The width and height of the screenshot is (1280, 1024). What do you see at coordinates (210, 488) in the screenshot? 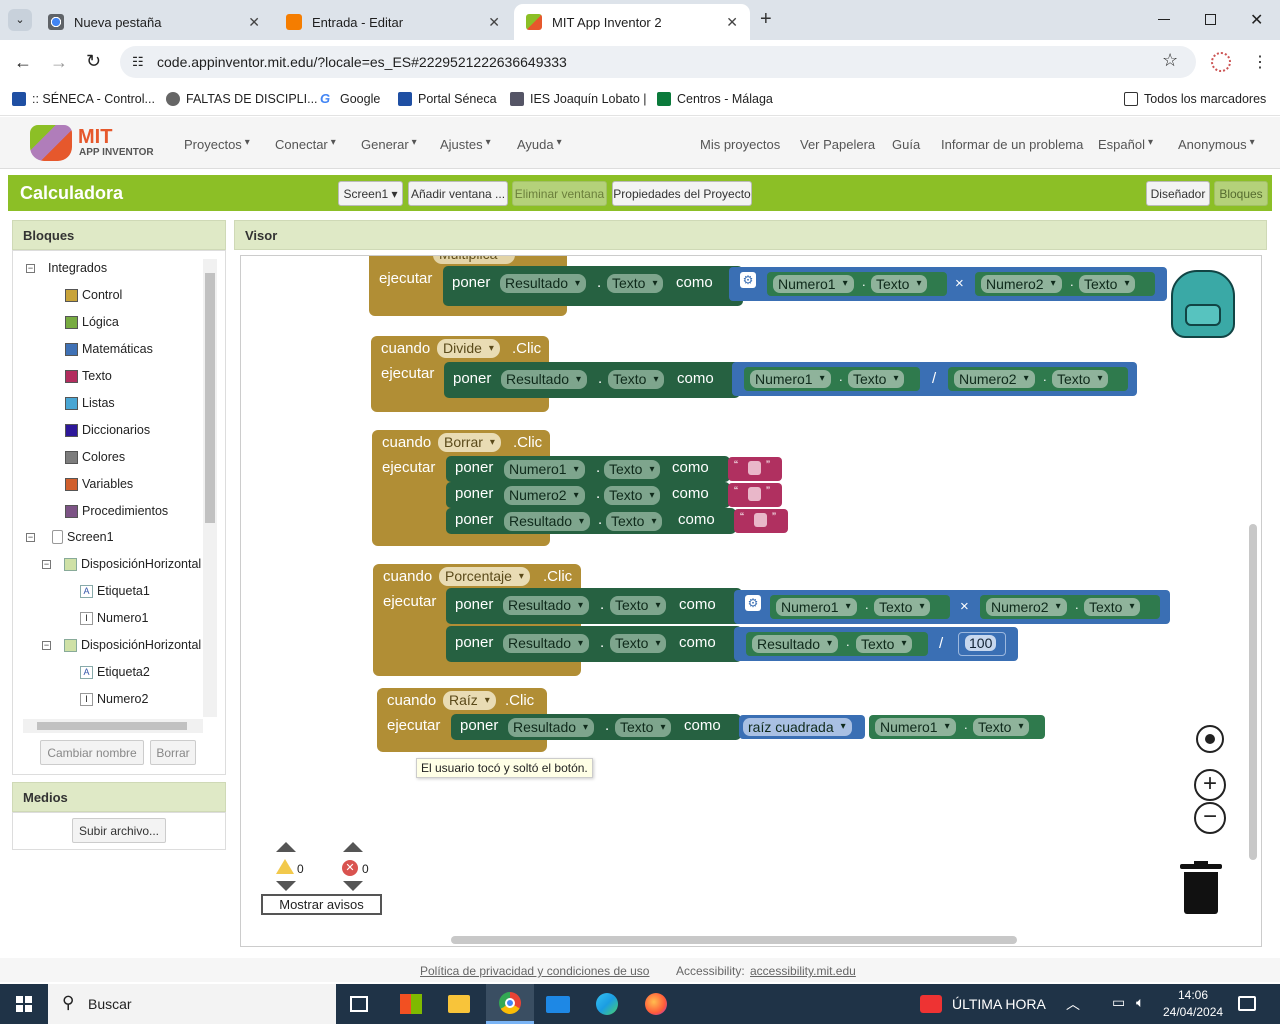
I see `tree-scrollbar` at bounding box center [210, 488].